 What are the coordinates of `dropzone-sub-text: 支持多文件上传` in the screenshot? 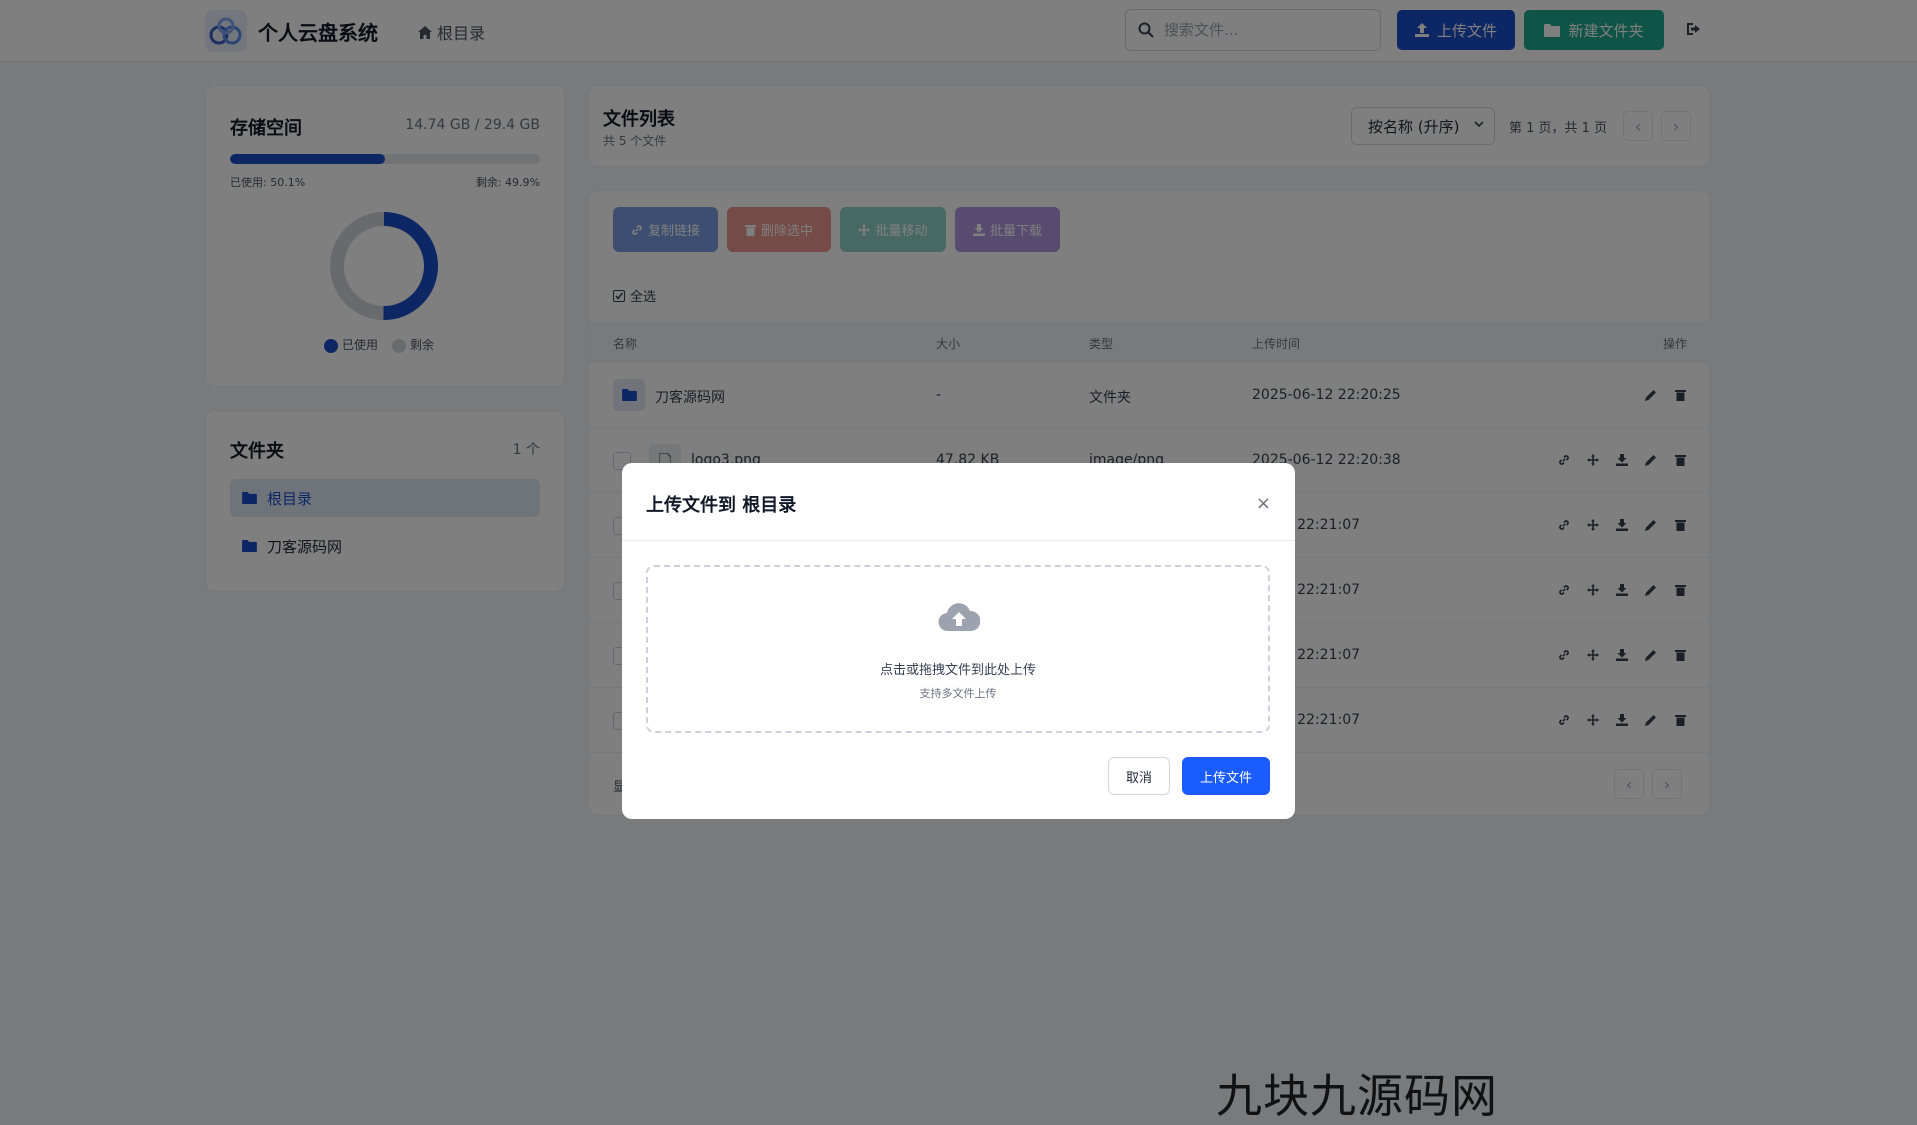 It's located at (958, 693).